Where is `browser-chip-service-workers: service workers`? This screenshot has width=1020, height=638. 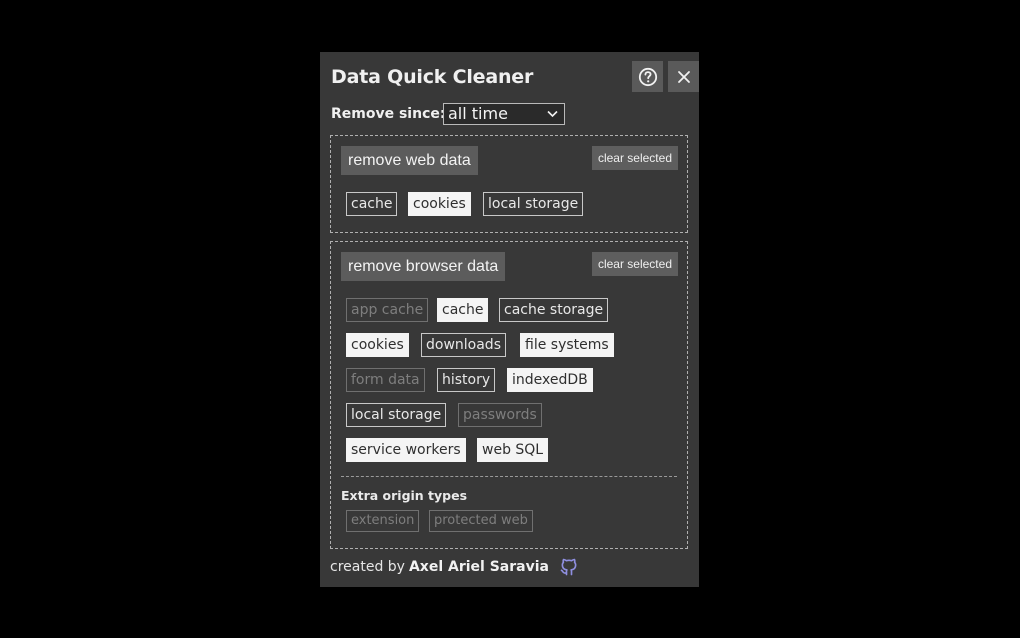
browser-chip-service-workers: service workers is located at coordinates (406, 450).